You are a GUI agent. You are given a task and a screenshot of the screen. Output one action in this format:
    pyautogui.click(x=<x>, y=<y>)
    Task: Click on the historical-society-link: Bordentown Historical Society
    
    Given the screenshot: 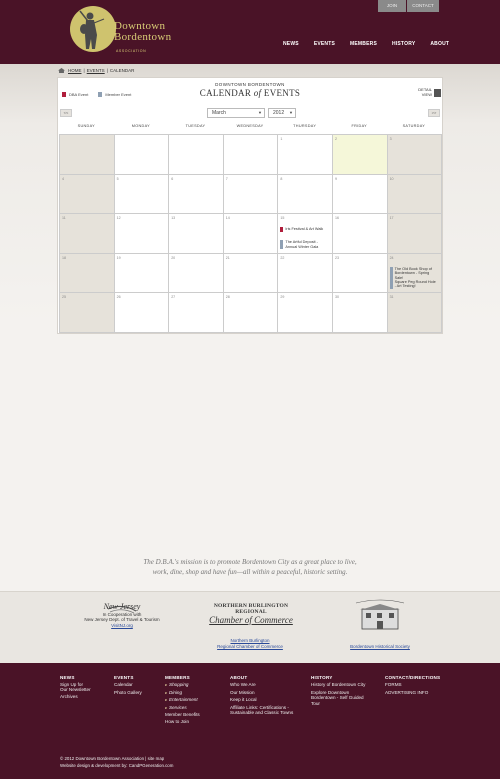 What is the action you would take?
    pyautogui.click(x=380, y=646)
    